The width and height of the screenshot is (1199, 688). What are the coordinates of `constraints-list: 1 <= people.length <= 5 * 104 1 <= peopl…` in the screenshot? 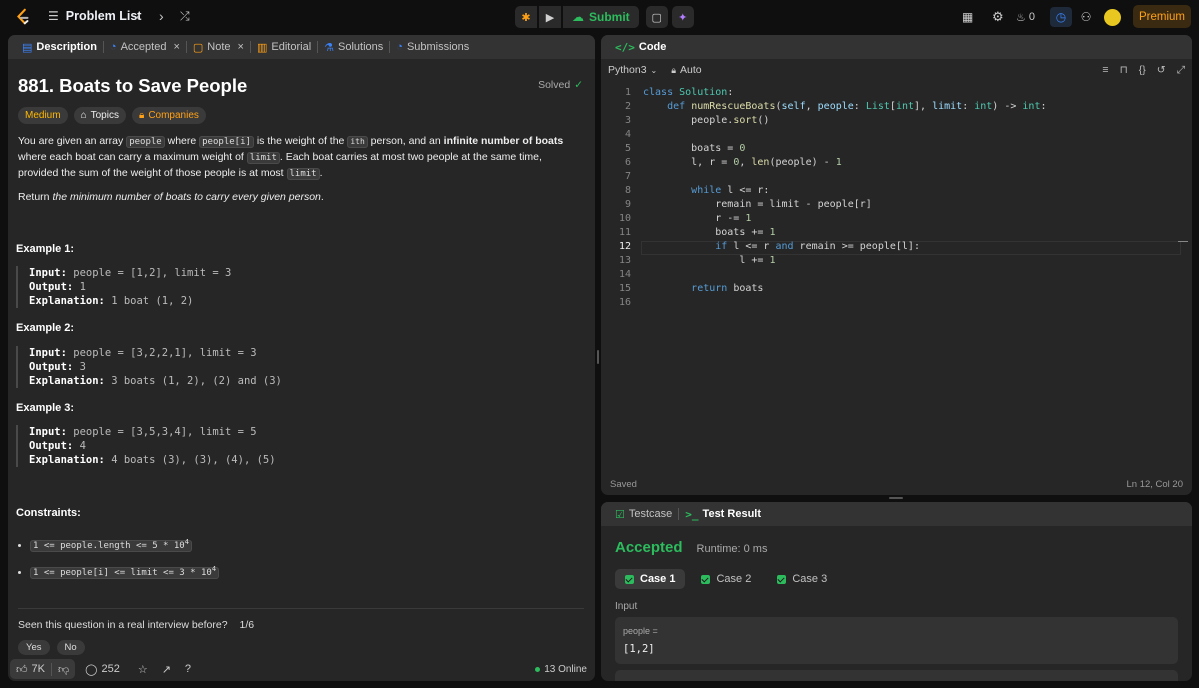 It's located at (125, 558).